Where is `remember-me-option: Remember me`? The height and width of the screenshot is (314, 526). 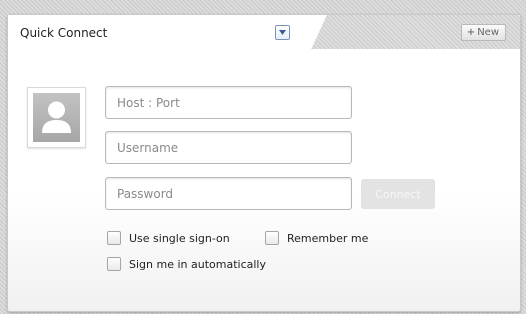 remember-me-option: Remember me is located at coordinates (316, 238).